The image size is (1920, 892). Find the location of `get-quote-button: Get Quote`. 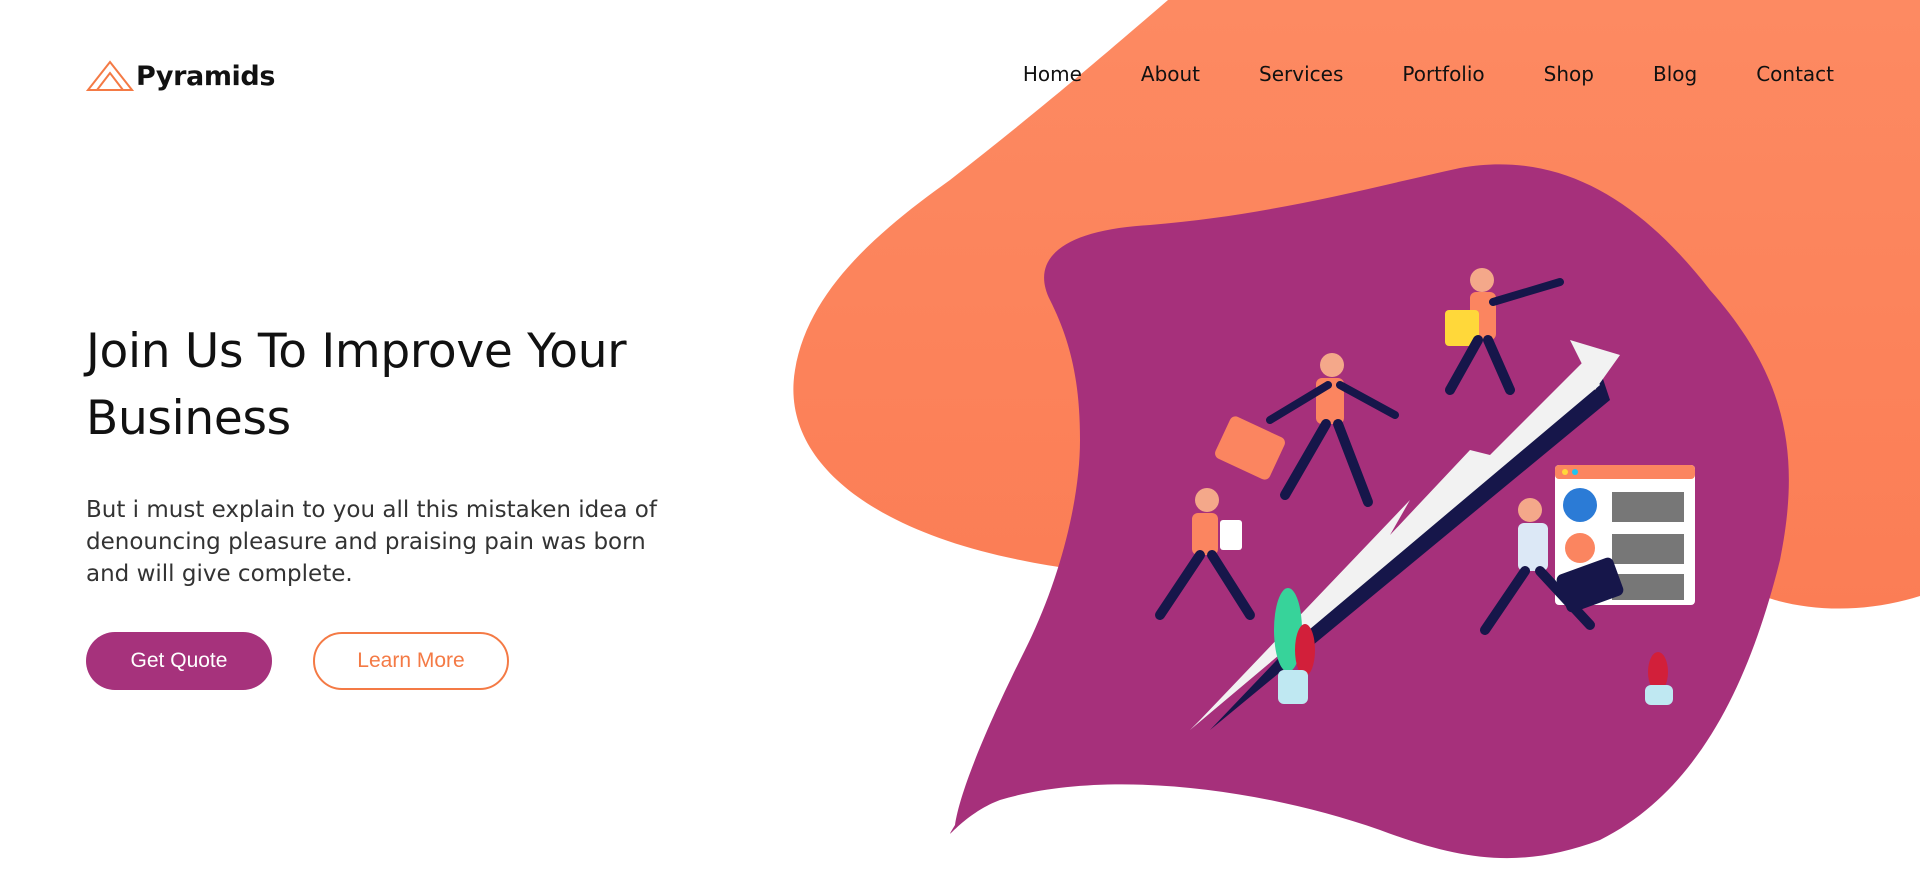

get-quote-button: Get Quote is located at coordinates (179, 661).